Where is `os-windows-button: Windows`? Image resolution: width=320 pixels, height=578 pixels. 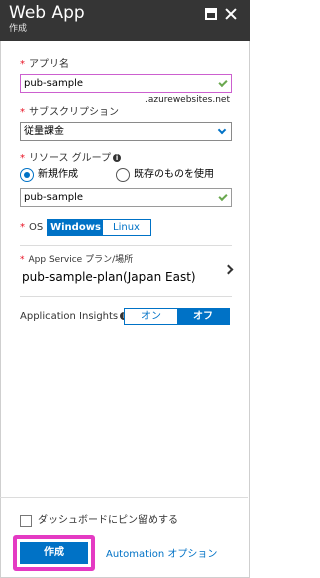
os-windows-button: Windows is located at coordinates (75, 227).